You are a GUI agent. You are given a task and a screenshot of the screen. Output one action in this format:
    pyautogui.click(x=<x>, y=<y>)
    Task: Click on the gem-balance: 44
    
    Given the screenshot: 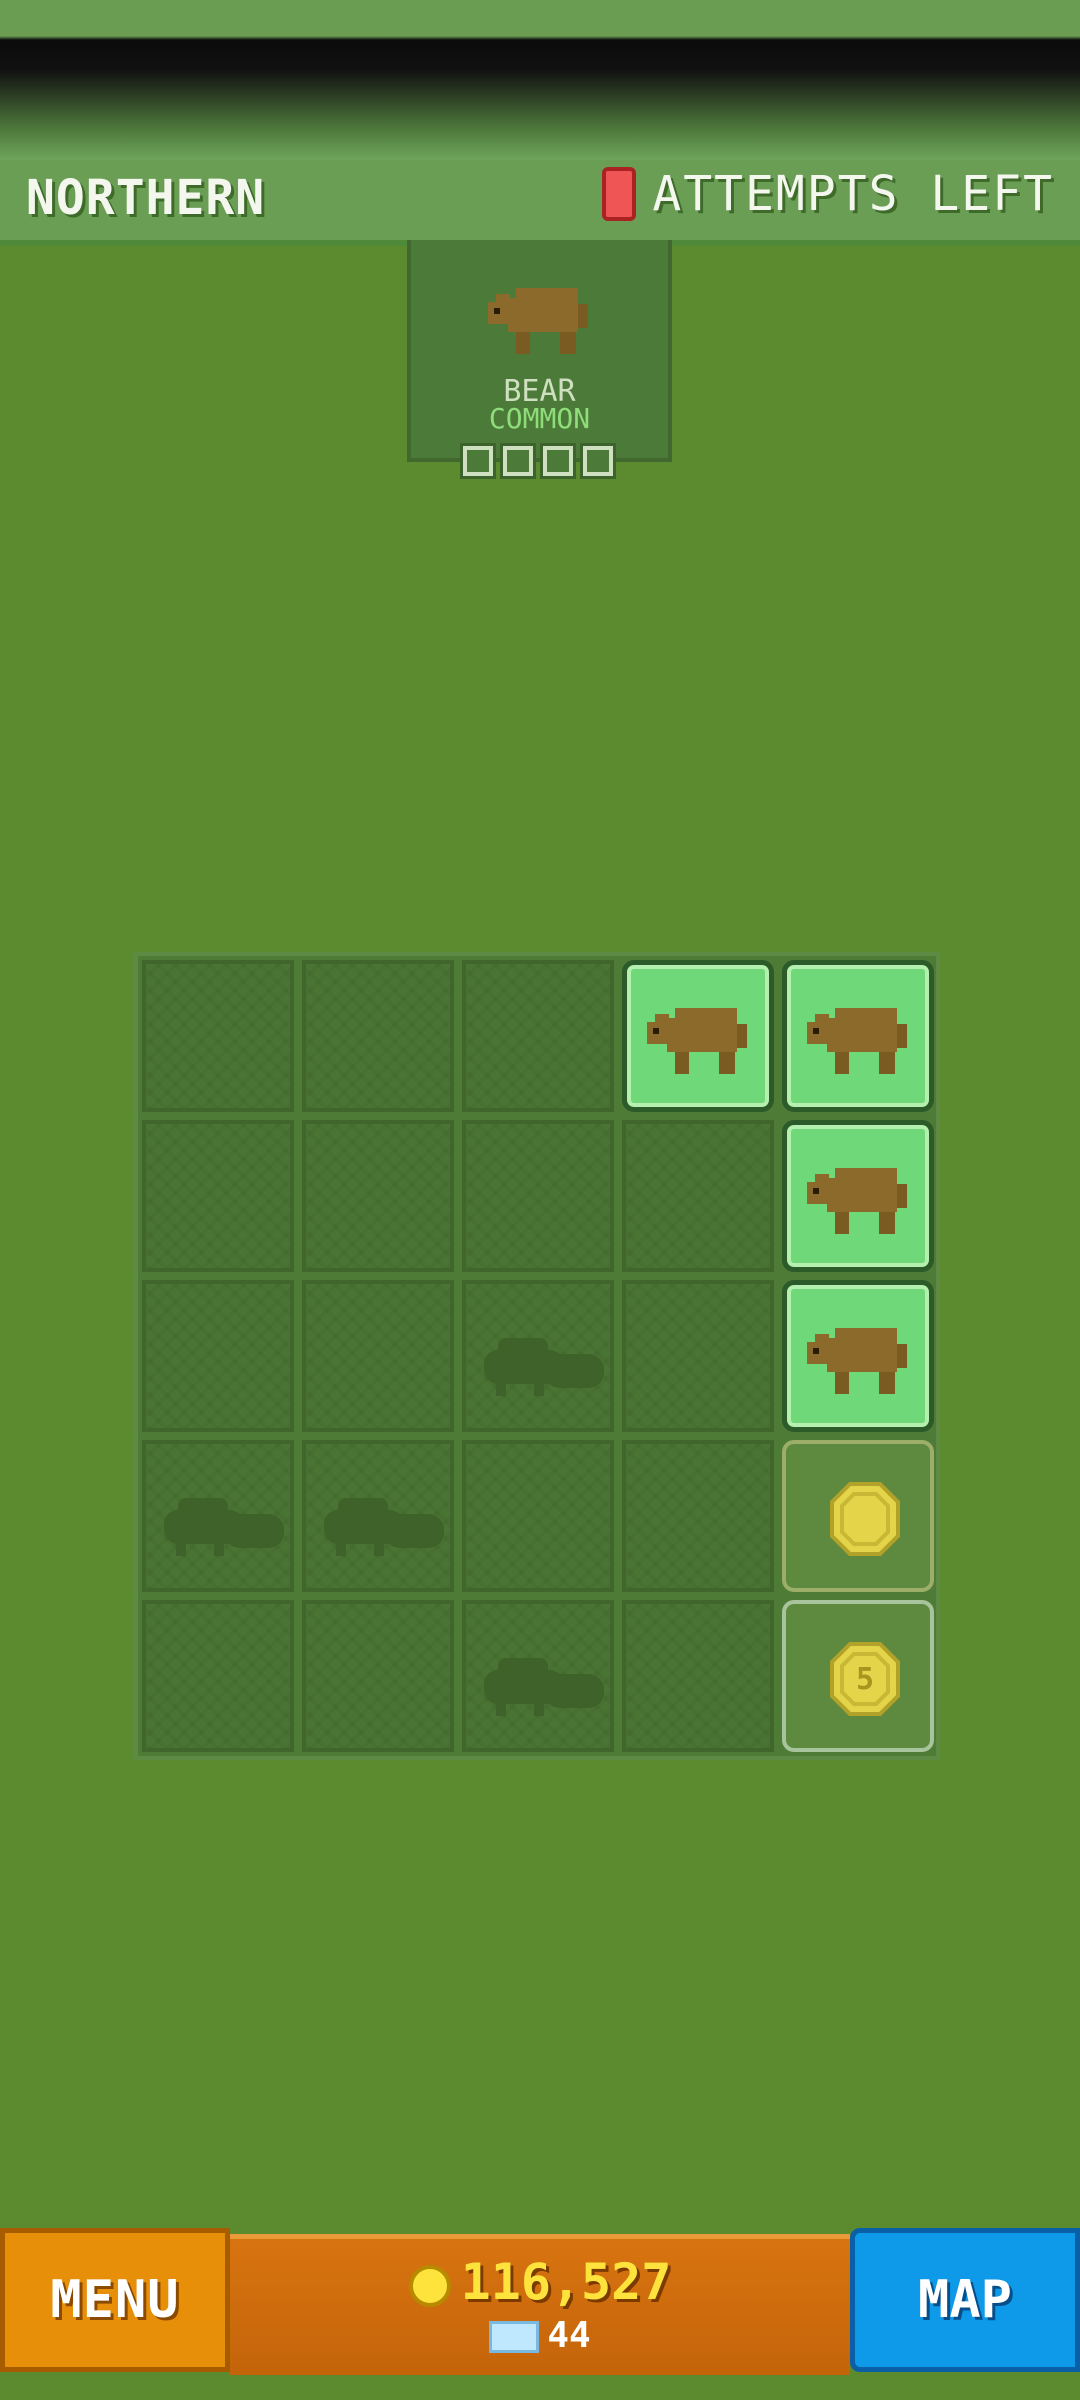 What is the action you would take?
    pyautogui.click(x=540, y=2335)
    